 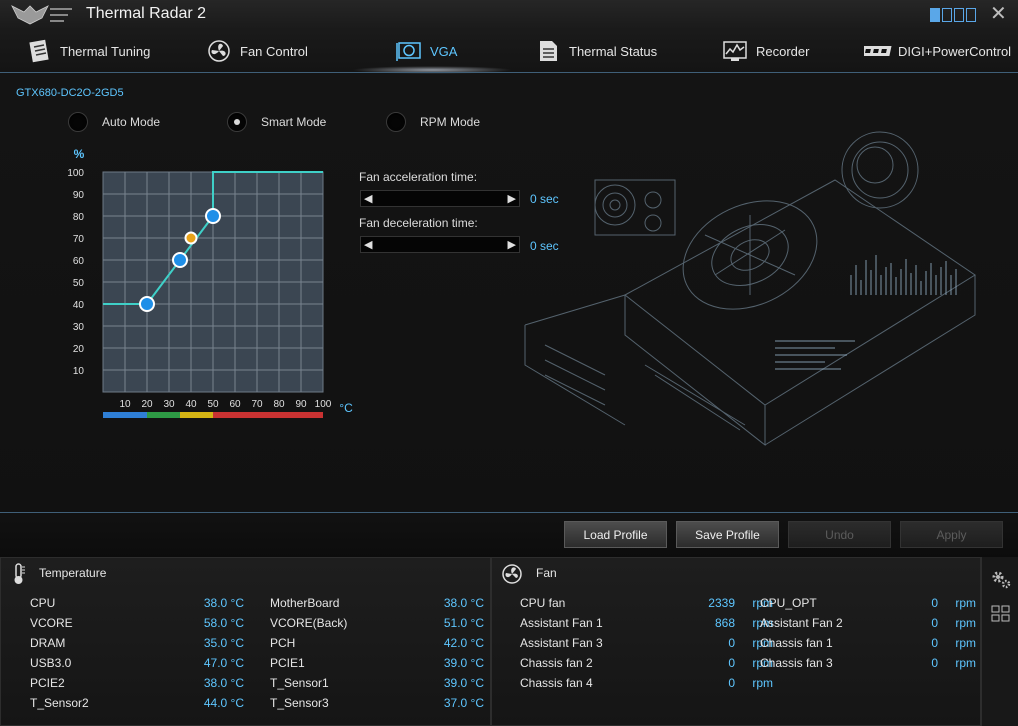 What do you see at coordinates (299, 683) in the screenshot?
I see `sensor-label: T_Sensor1` at bounding box center [299, 683].